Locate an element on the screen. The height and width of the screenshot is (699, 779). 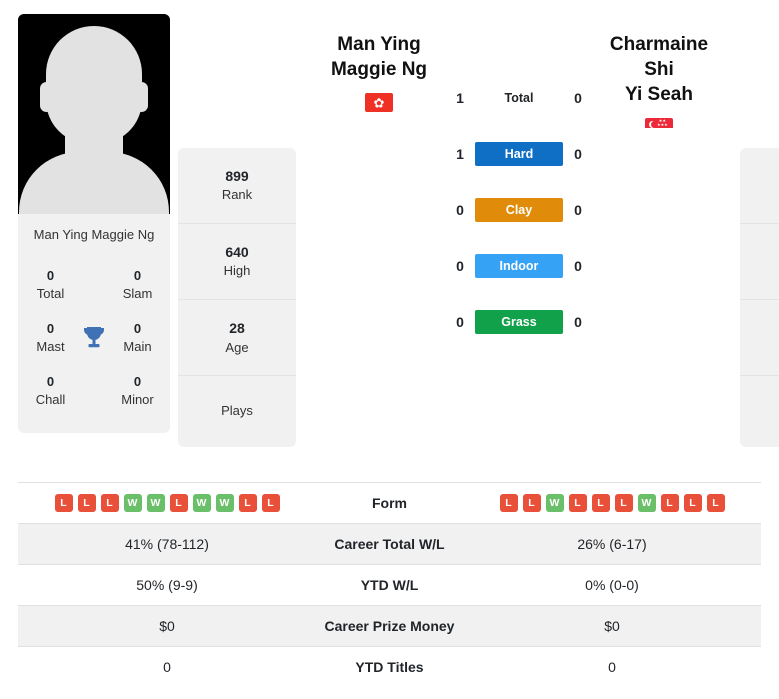
title-label: Main is located at coordinates (137, 346).